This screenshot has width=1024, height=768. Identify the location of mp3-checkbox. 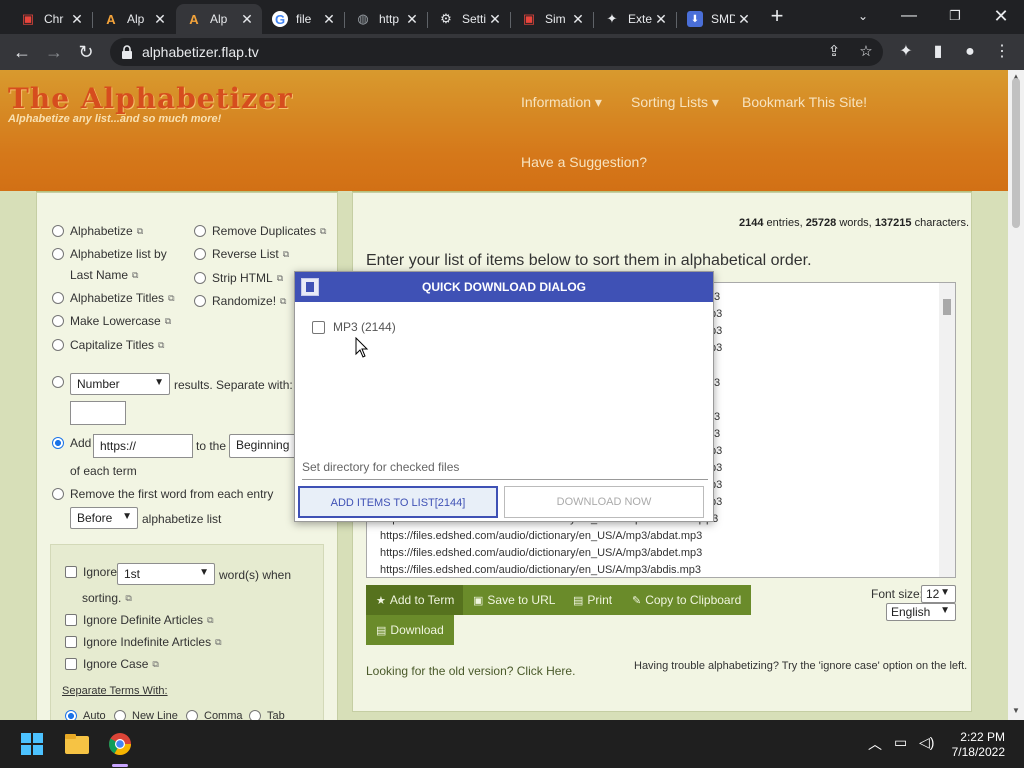
(318, 327).